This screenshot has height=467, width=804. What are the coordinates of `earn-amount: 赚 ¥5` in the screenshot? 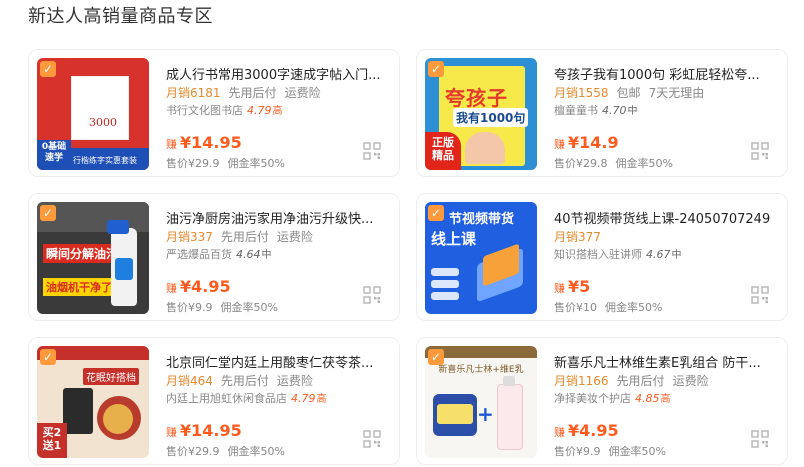 It's located at (572, 286).